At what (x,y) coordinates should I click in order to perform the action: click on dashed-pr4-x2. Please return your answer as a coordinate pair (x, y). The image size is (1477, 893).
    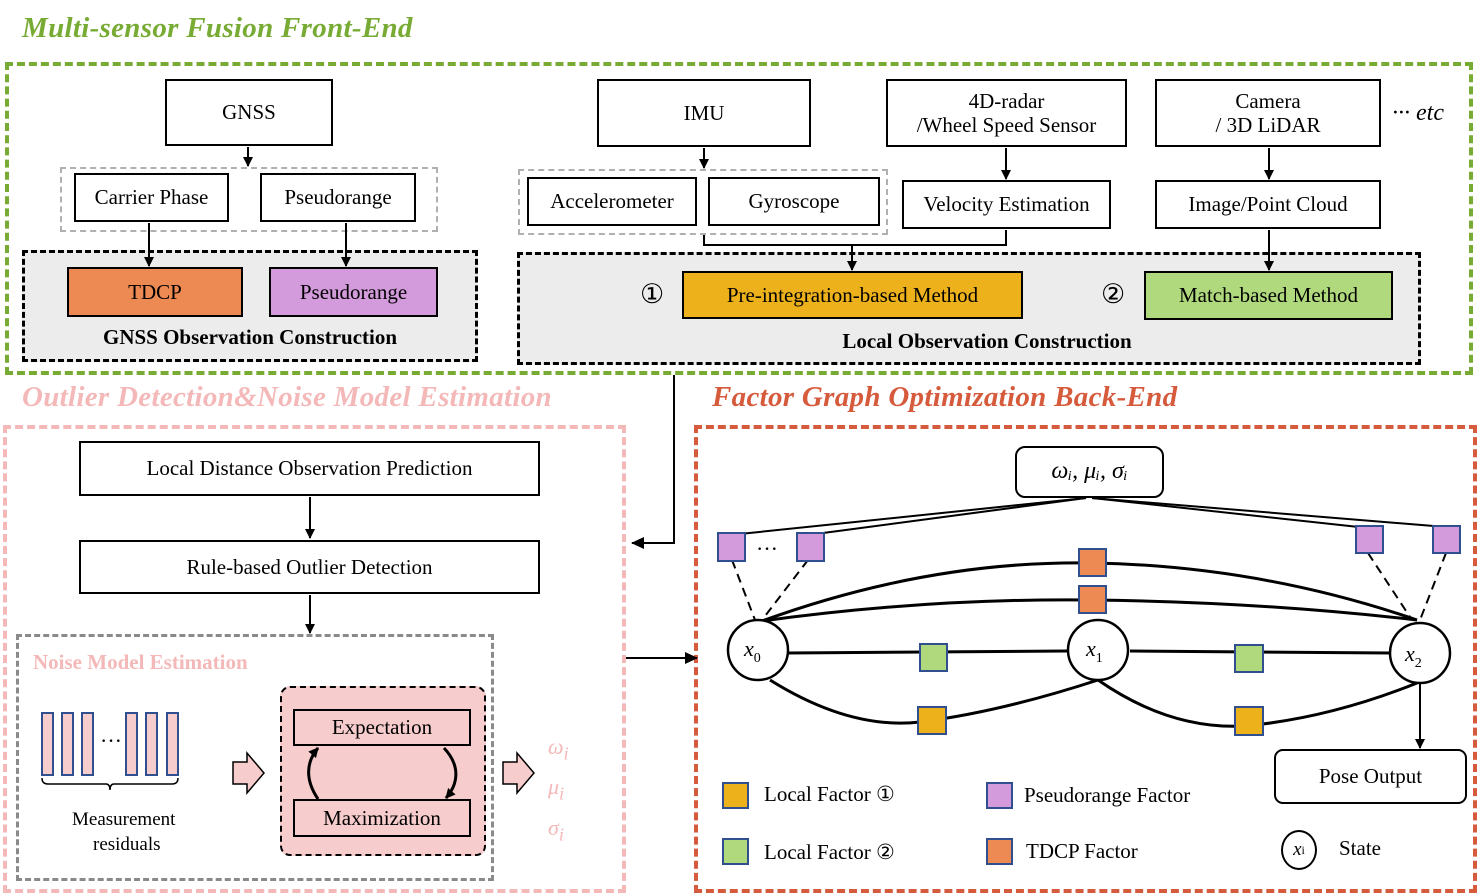
    Looking at the image, I should click on (1433, 586).